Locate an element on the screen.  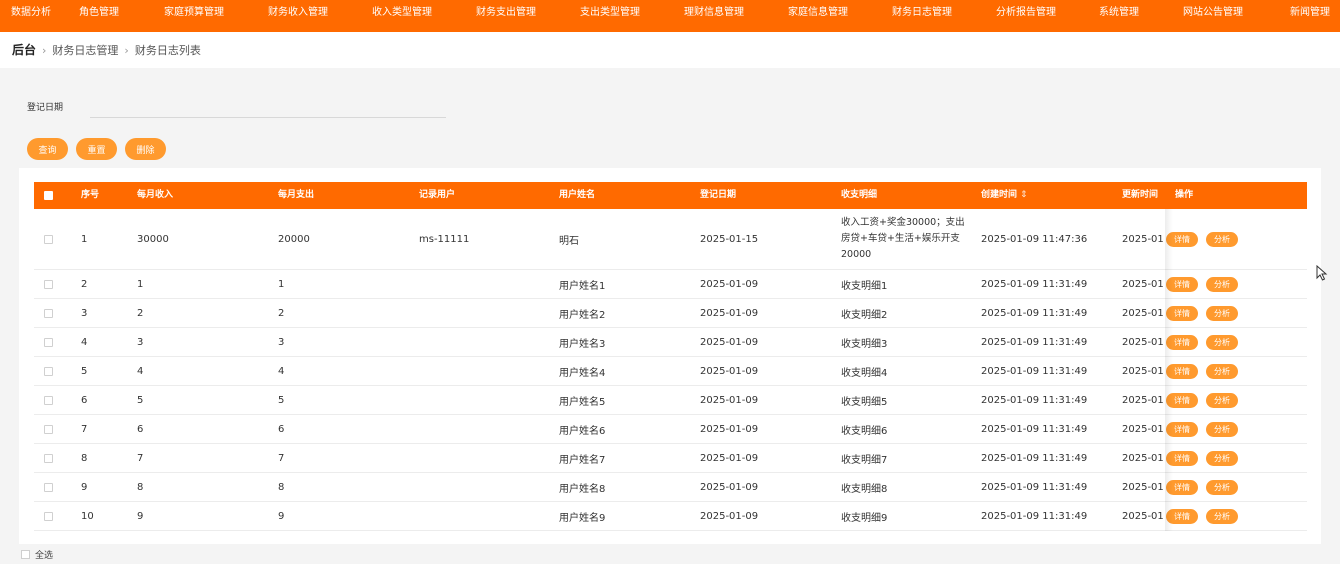
mouse-cursor-icon is located at coordinates (1322, 273).